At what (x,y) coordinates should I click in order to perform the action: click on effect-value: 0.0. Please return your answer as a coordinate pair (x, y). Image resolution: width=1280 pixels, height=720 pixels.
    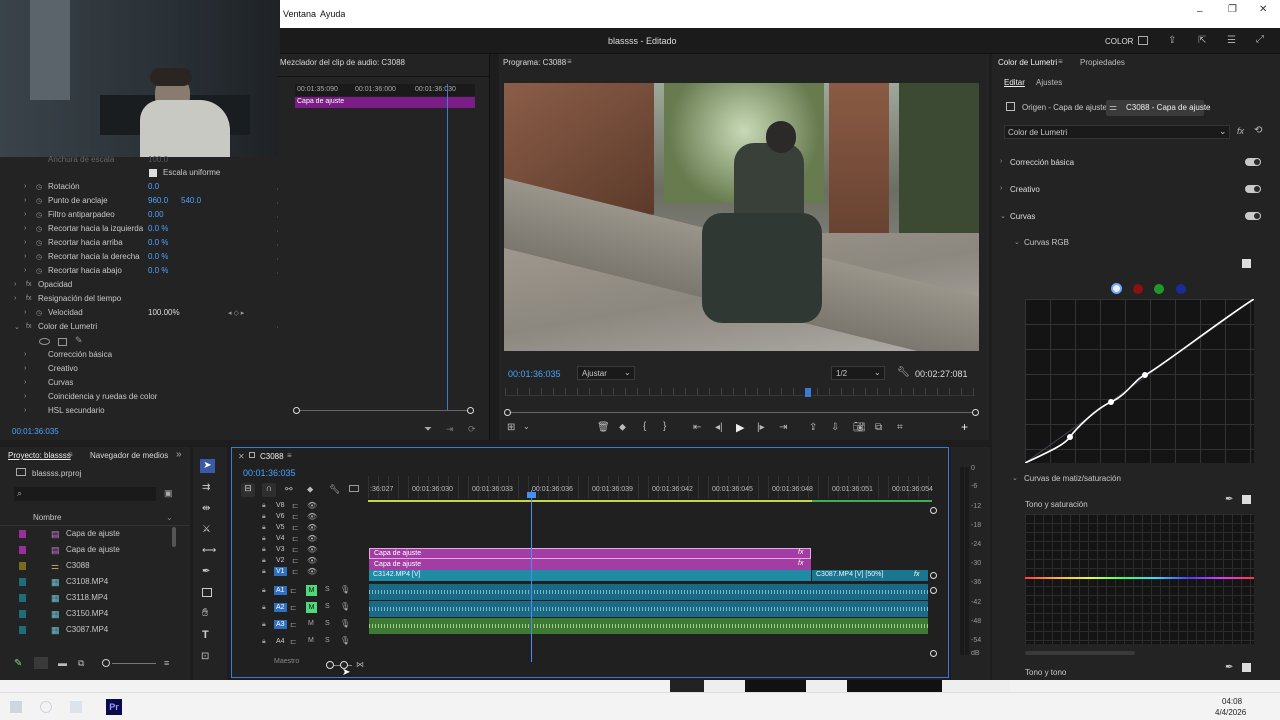
    Looking at the image, I should click on (153, 187).